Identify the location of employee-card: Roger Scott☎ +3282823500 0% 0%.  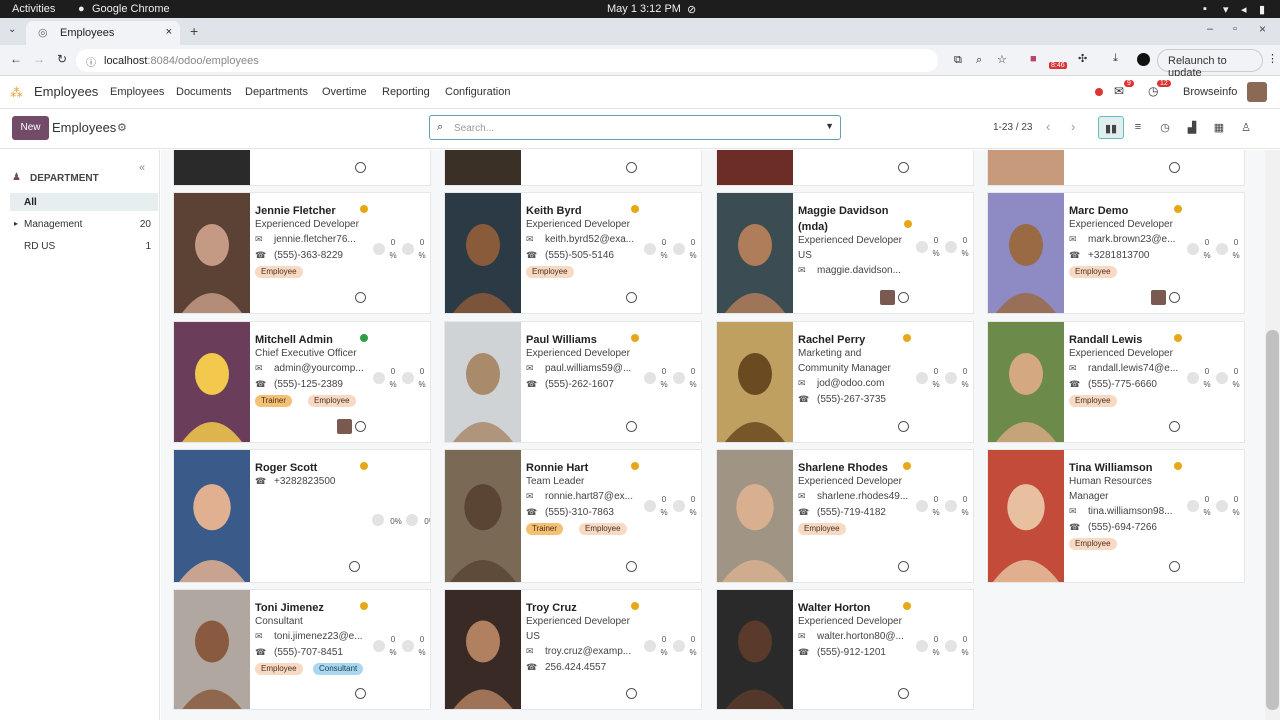
(302, 516).